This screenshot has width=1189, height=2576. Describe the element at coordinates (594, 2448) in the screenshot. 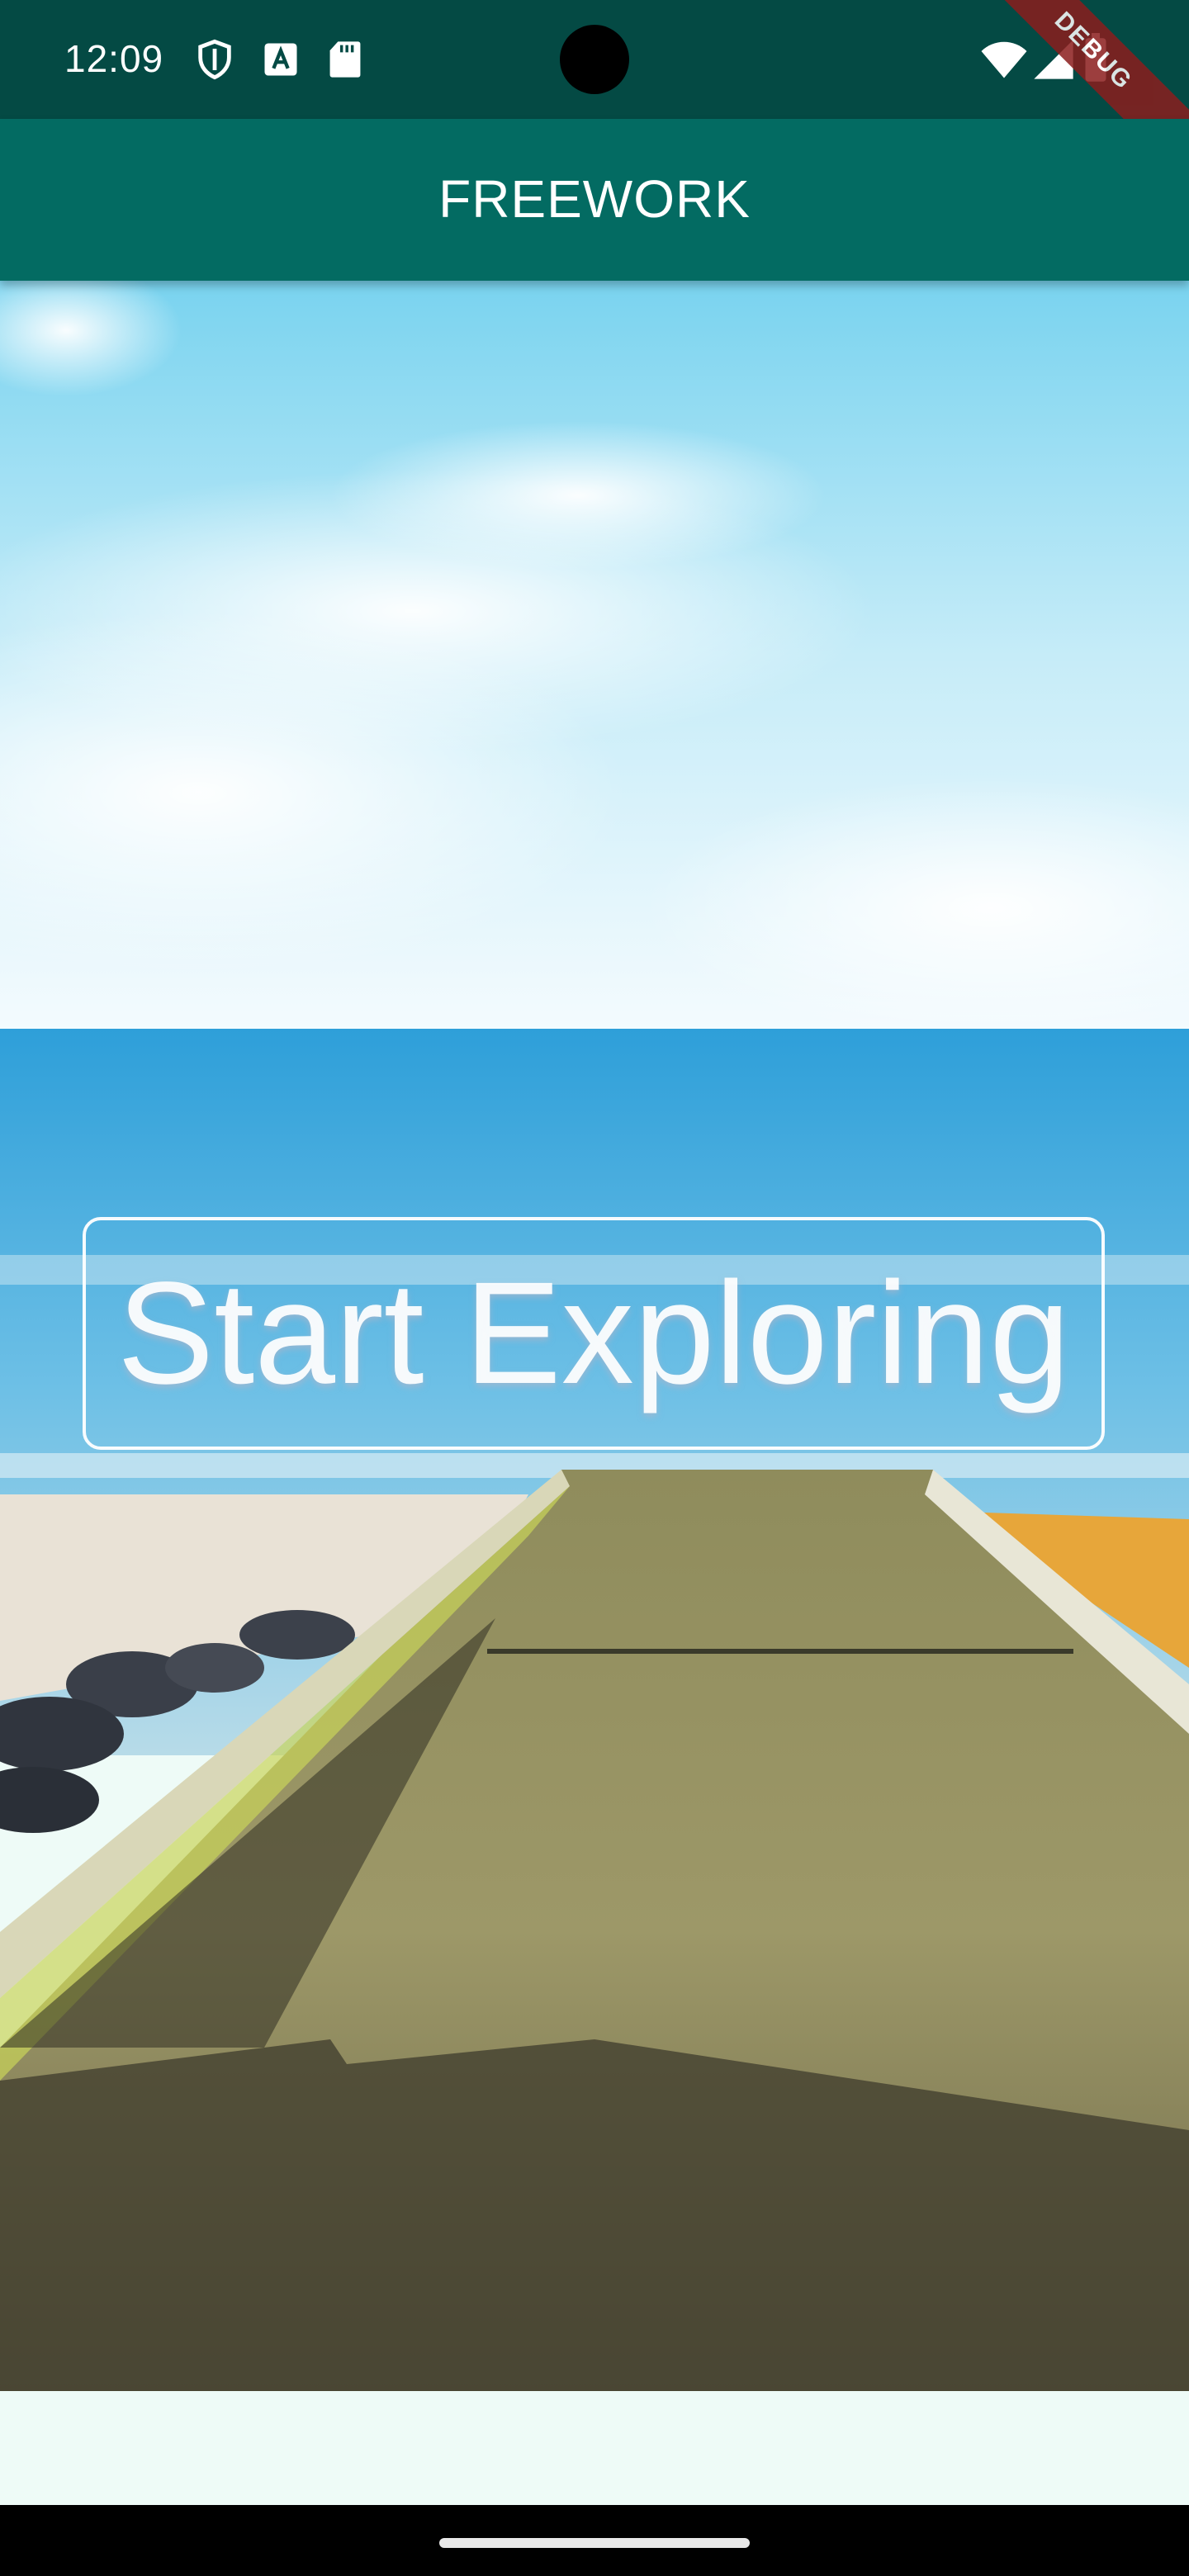

I see `bottom-area` at that location.